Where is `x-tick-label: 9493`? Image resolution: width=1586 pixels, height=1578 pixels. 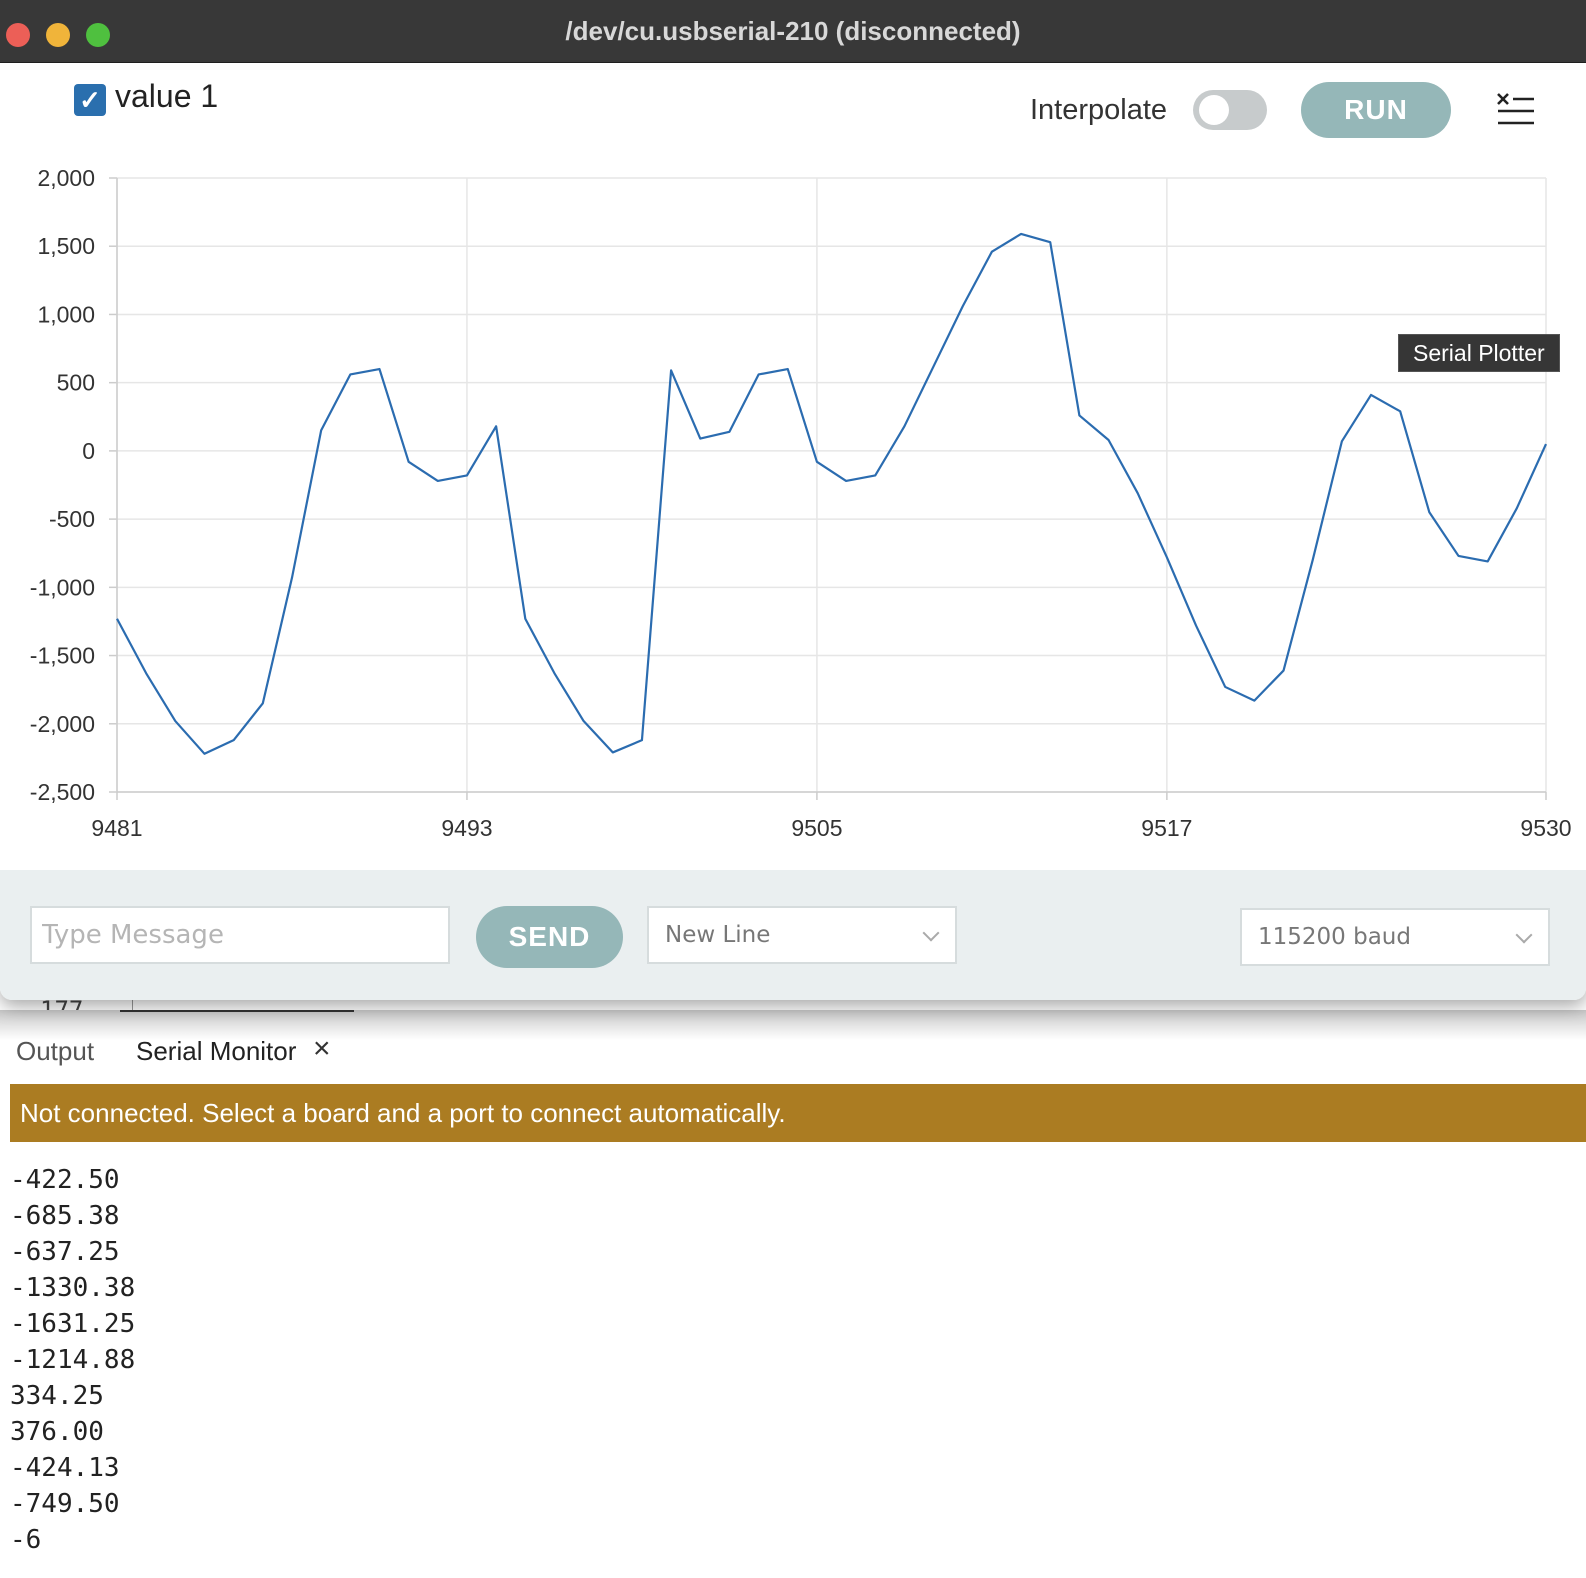 x-tick-label: 9493 is located at coordinates (466, 828).